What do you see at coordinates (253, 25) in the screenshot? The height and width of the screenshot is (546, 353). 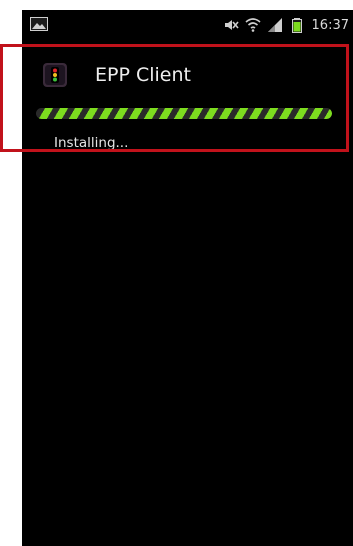 I see `wifi-icon` at bounding box center [253, 25].